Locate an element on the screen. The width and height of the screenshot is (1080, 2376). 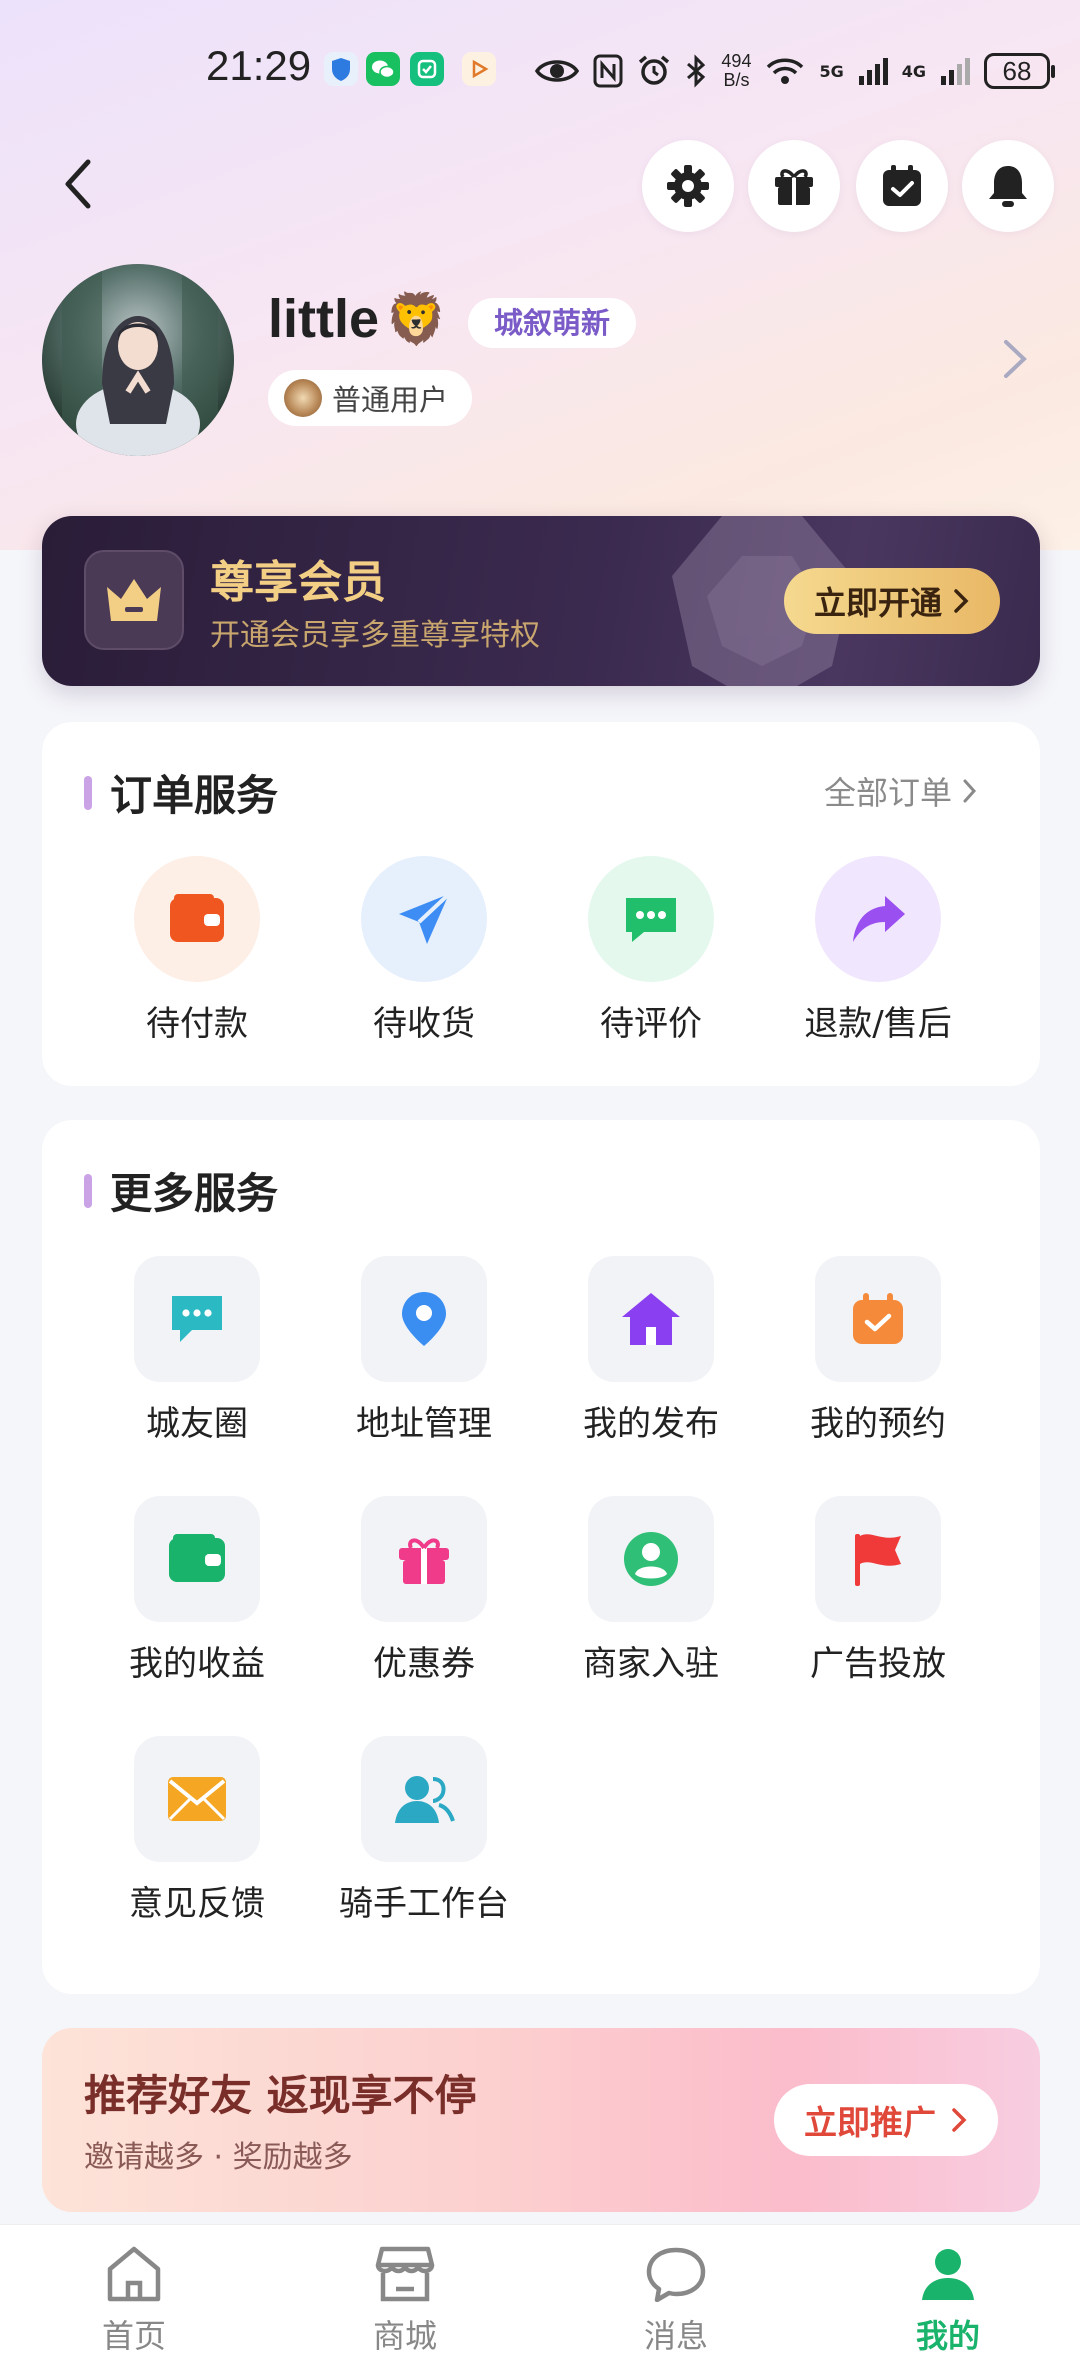
settings-button is located at coordinates (688, 186).